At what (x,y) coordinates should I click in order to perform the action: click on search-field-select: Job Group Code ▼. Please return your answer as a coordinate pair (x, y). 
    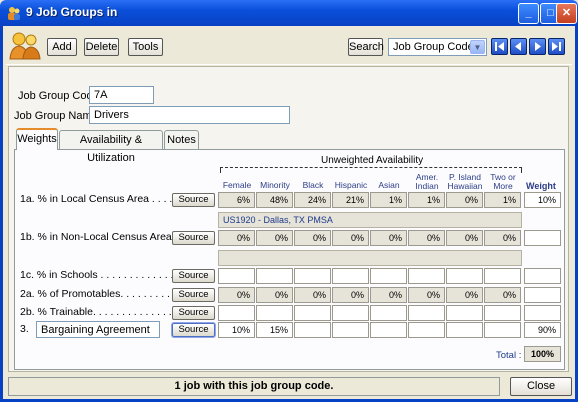
    Looking at the image, I should click on (437, 47).